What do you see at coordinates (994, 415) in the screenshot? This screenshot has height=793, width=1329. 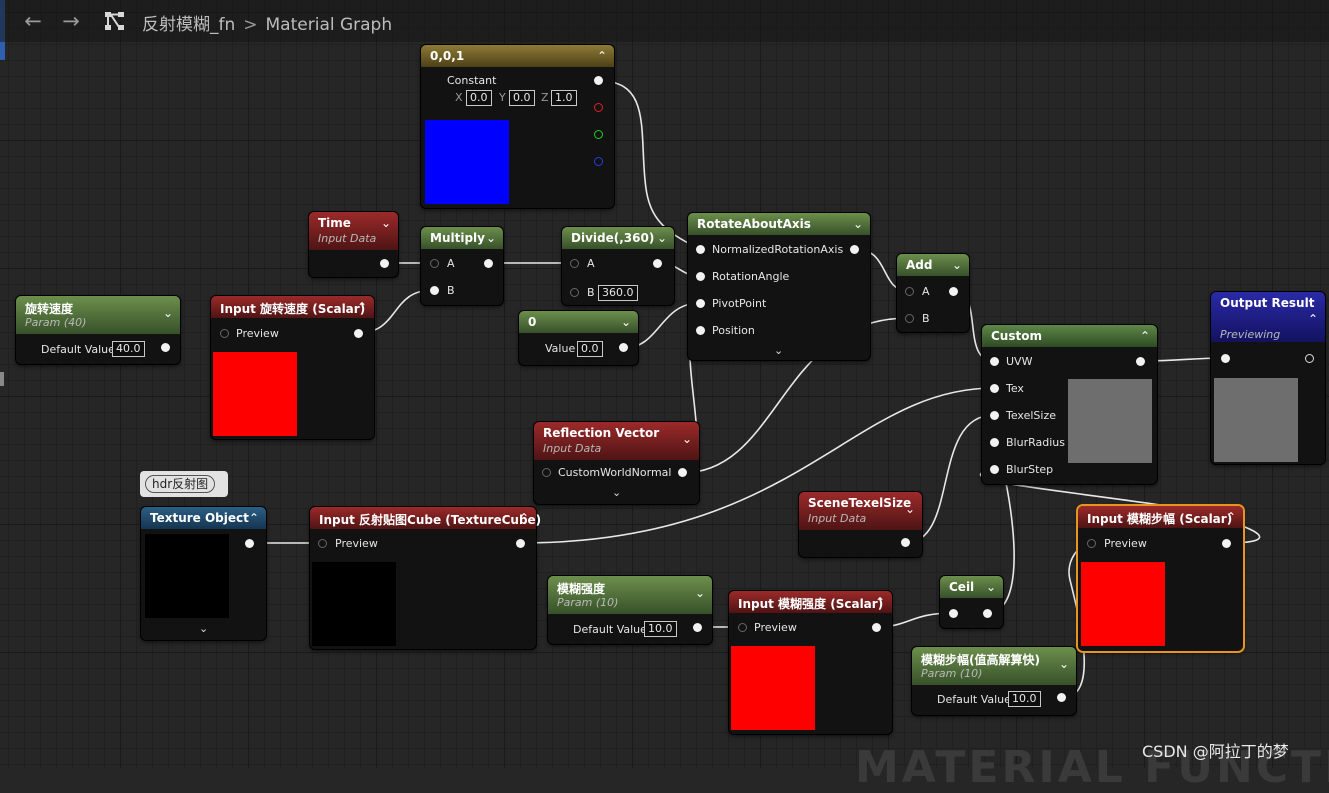 I see `input-pin-texelsize` at bounding box center [994, 415].